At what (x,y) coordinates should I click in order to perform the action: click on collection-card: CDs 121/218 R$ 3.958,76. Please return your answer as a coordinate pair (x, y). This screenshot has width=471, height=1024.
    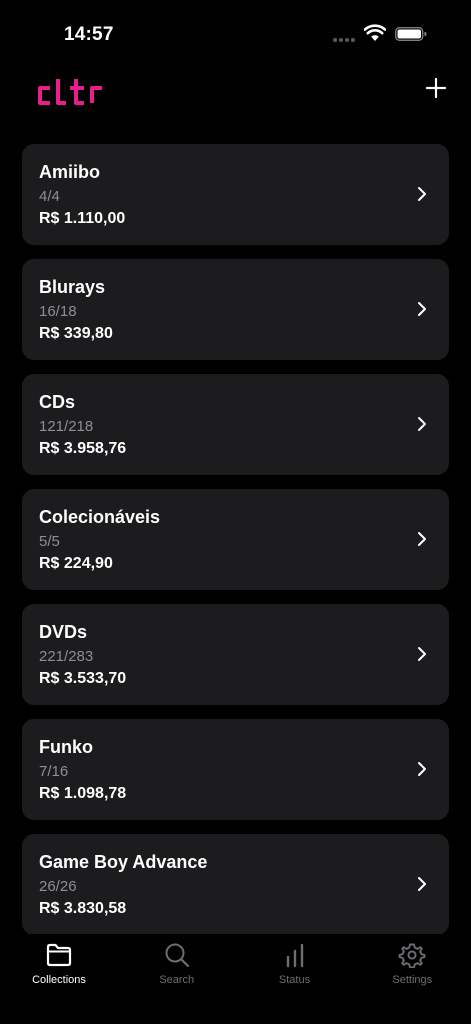
    Looking at the image, I should click on (235, 424).